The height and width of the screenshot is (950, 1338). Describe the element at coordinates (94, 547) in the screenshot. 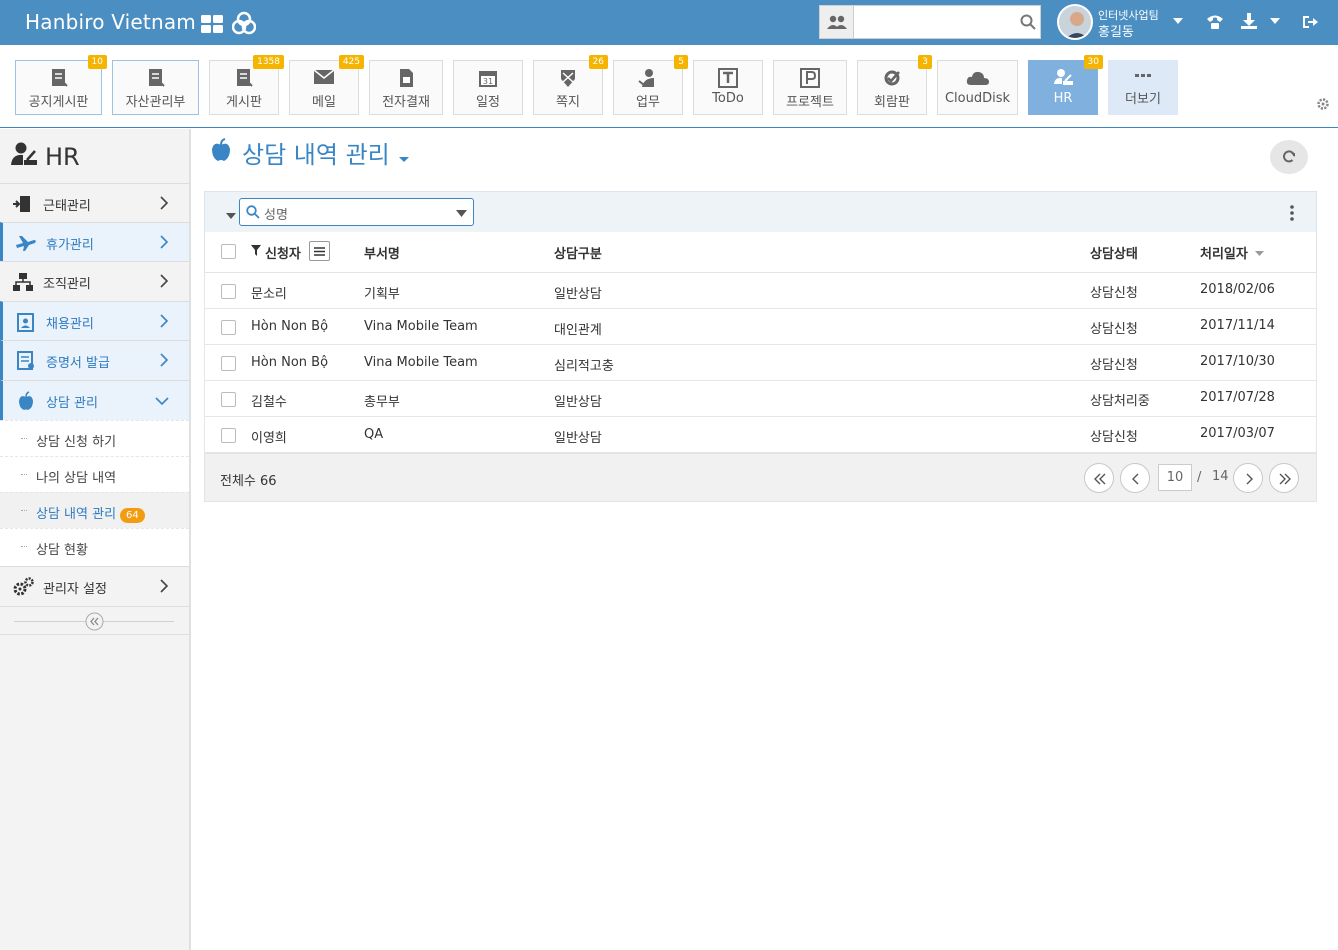

I see `sidebar-subitem-counseling-status: 상담 현황` at that location.